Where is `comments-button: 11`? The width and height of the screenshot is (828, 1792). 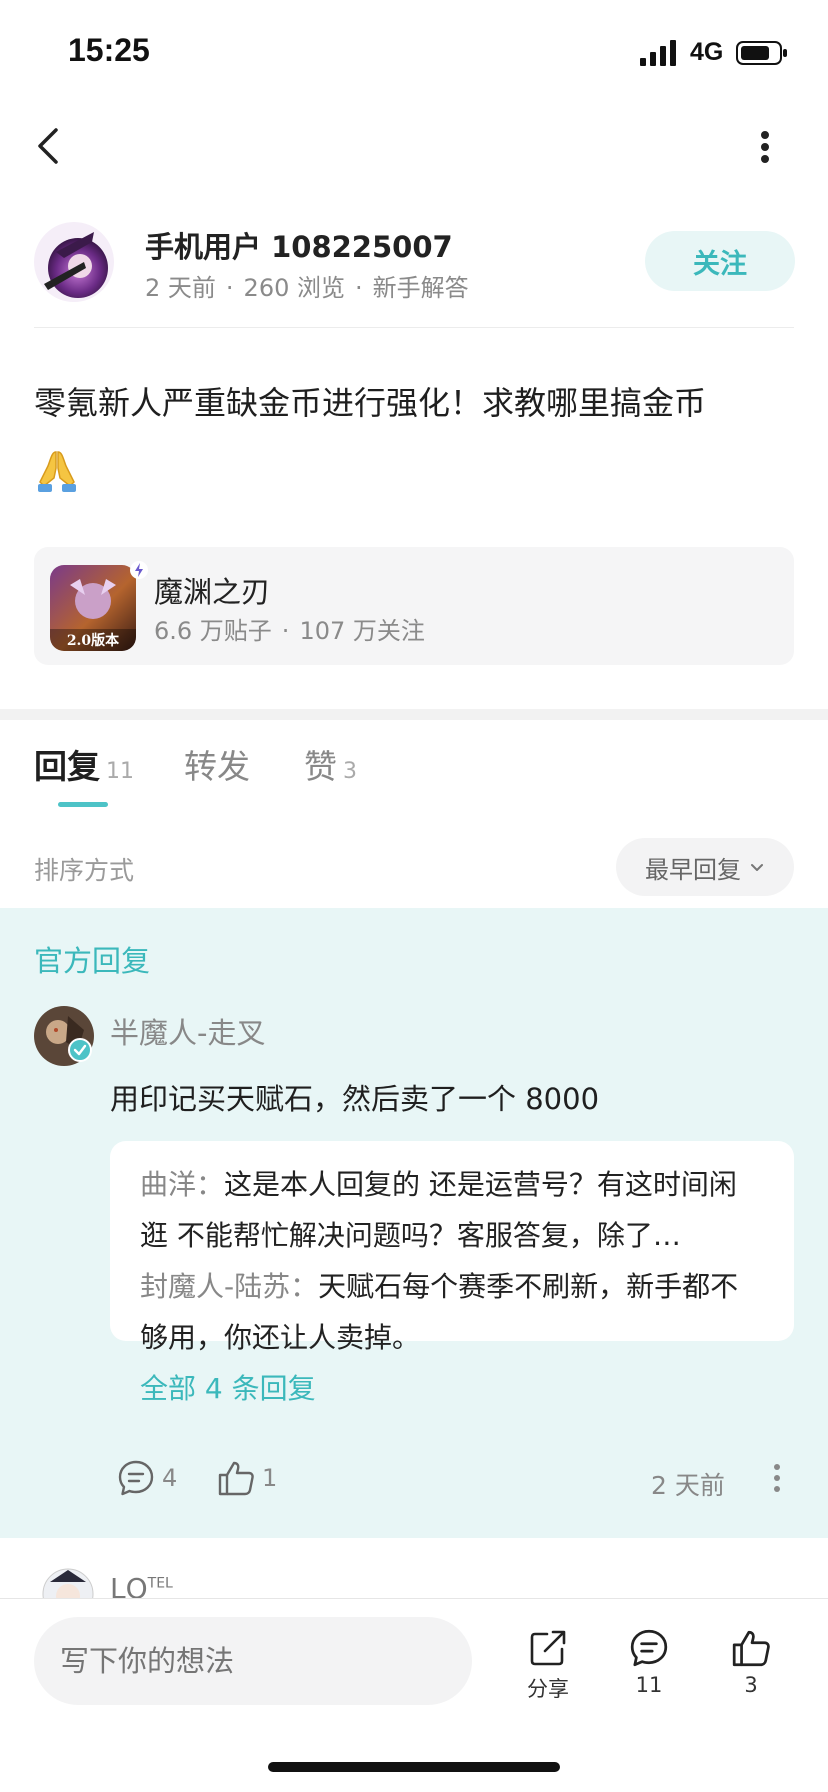
comments-button: 11 is located at coordinates (649, 1667).